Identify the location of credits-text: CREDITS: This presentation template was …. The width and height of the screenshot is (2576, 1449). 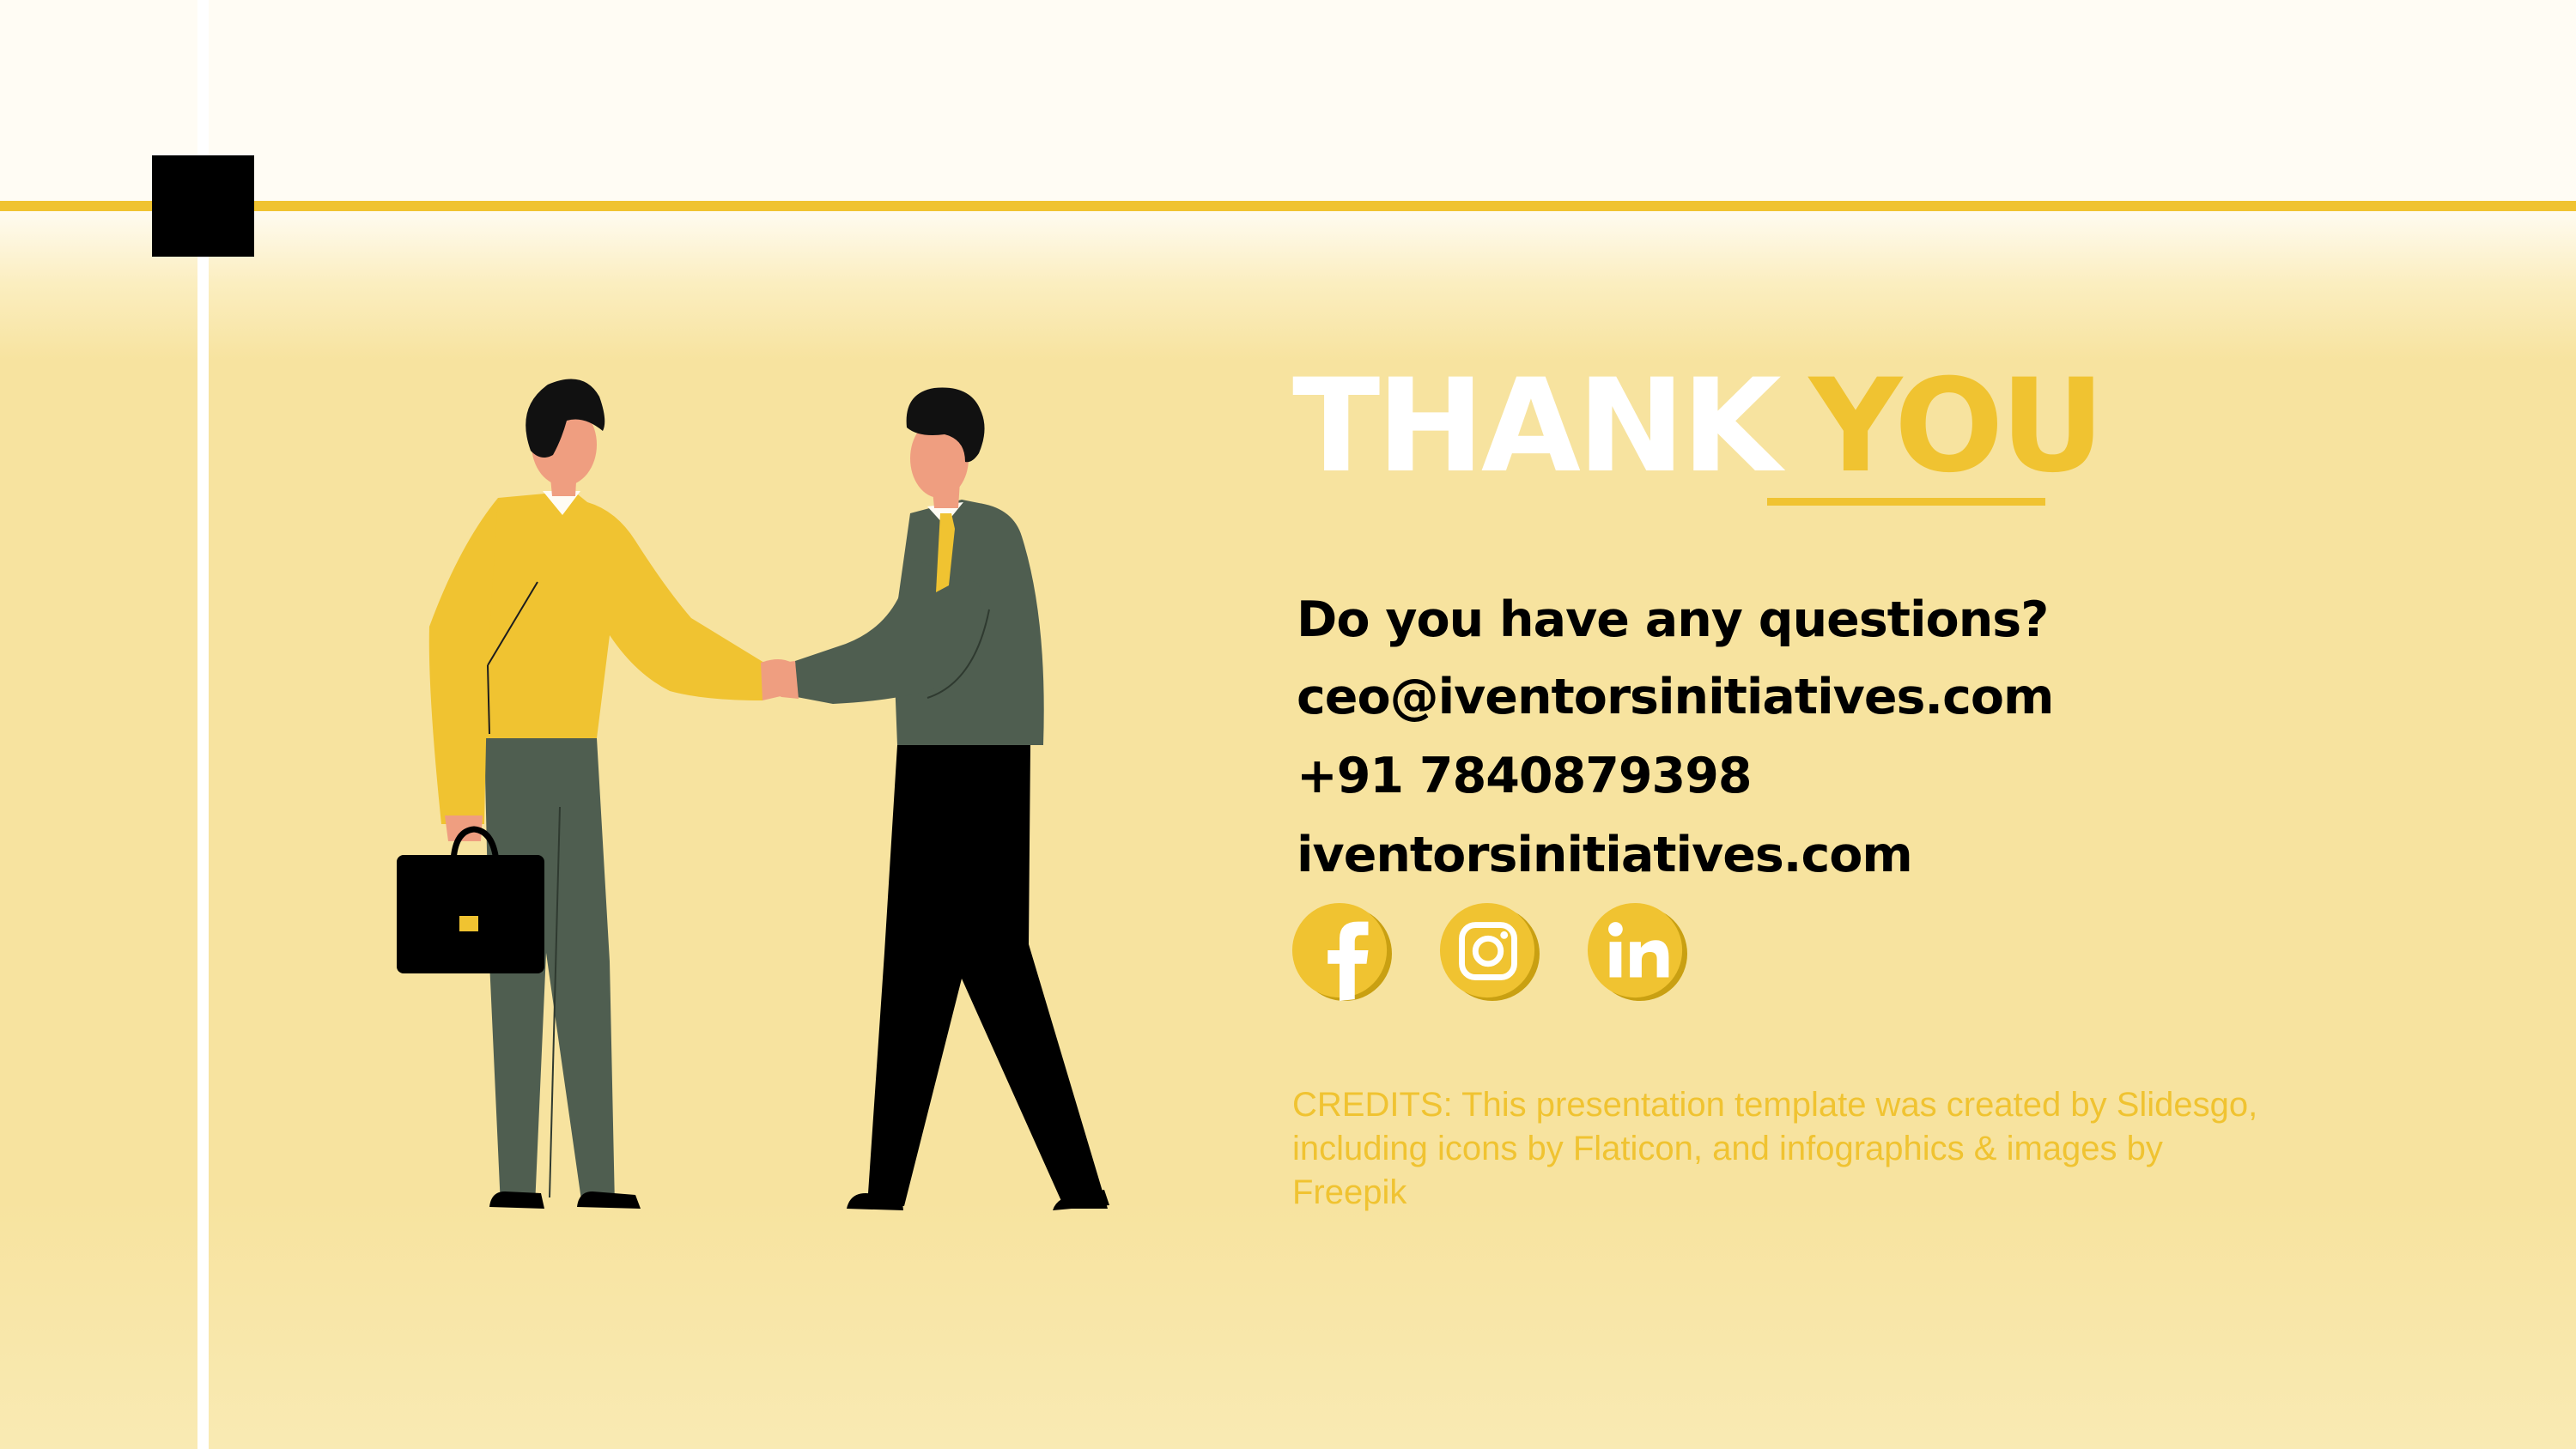
(1833, 1149).